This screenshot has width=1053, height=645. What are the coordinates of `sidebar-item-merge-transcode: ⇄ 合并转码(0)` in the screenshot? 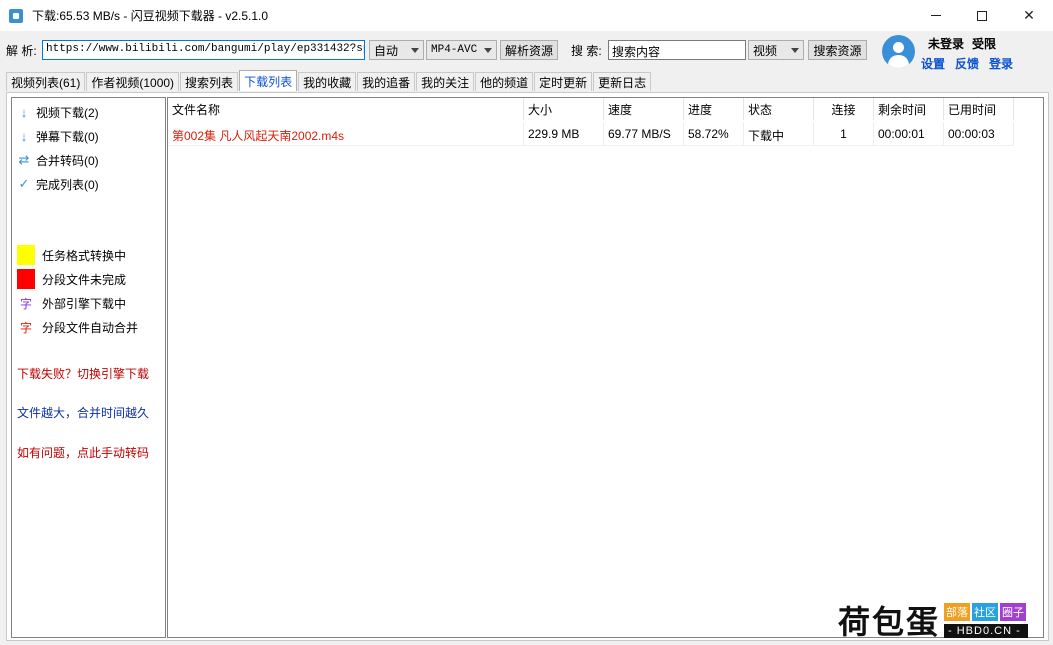 It's located at (57, 160).